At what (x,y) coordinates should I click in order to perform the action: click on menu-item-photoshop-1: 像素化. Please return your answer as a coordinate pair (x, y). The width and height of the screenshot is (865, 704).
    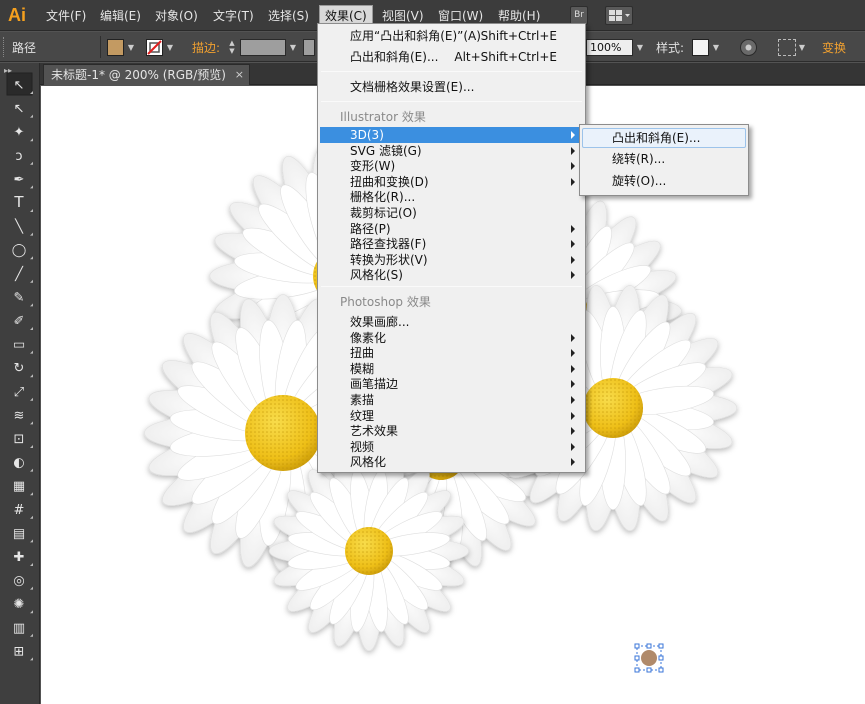
    Looking at the image, I should click on (451, 338).